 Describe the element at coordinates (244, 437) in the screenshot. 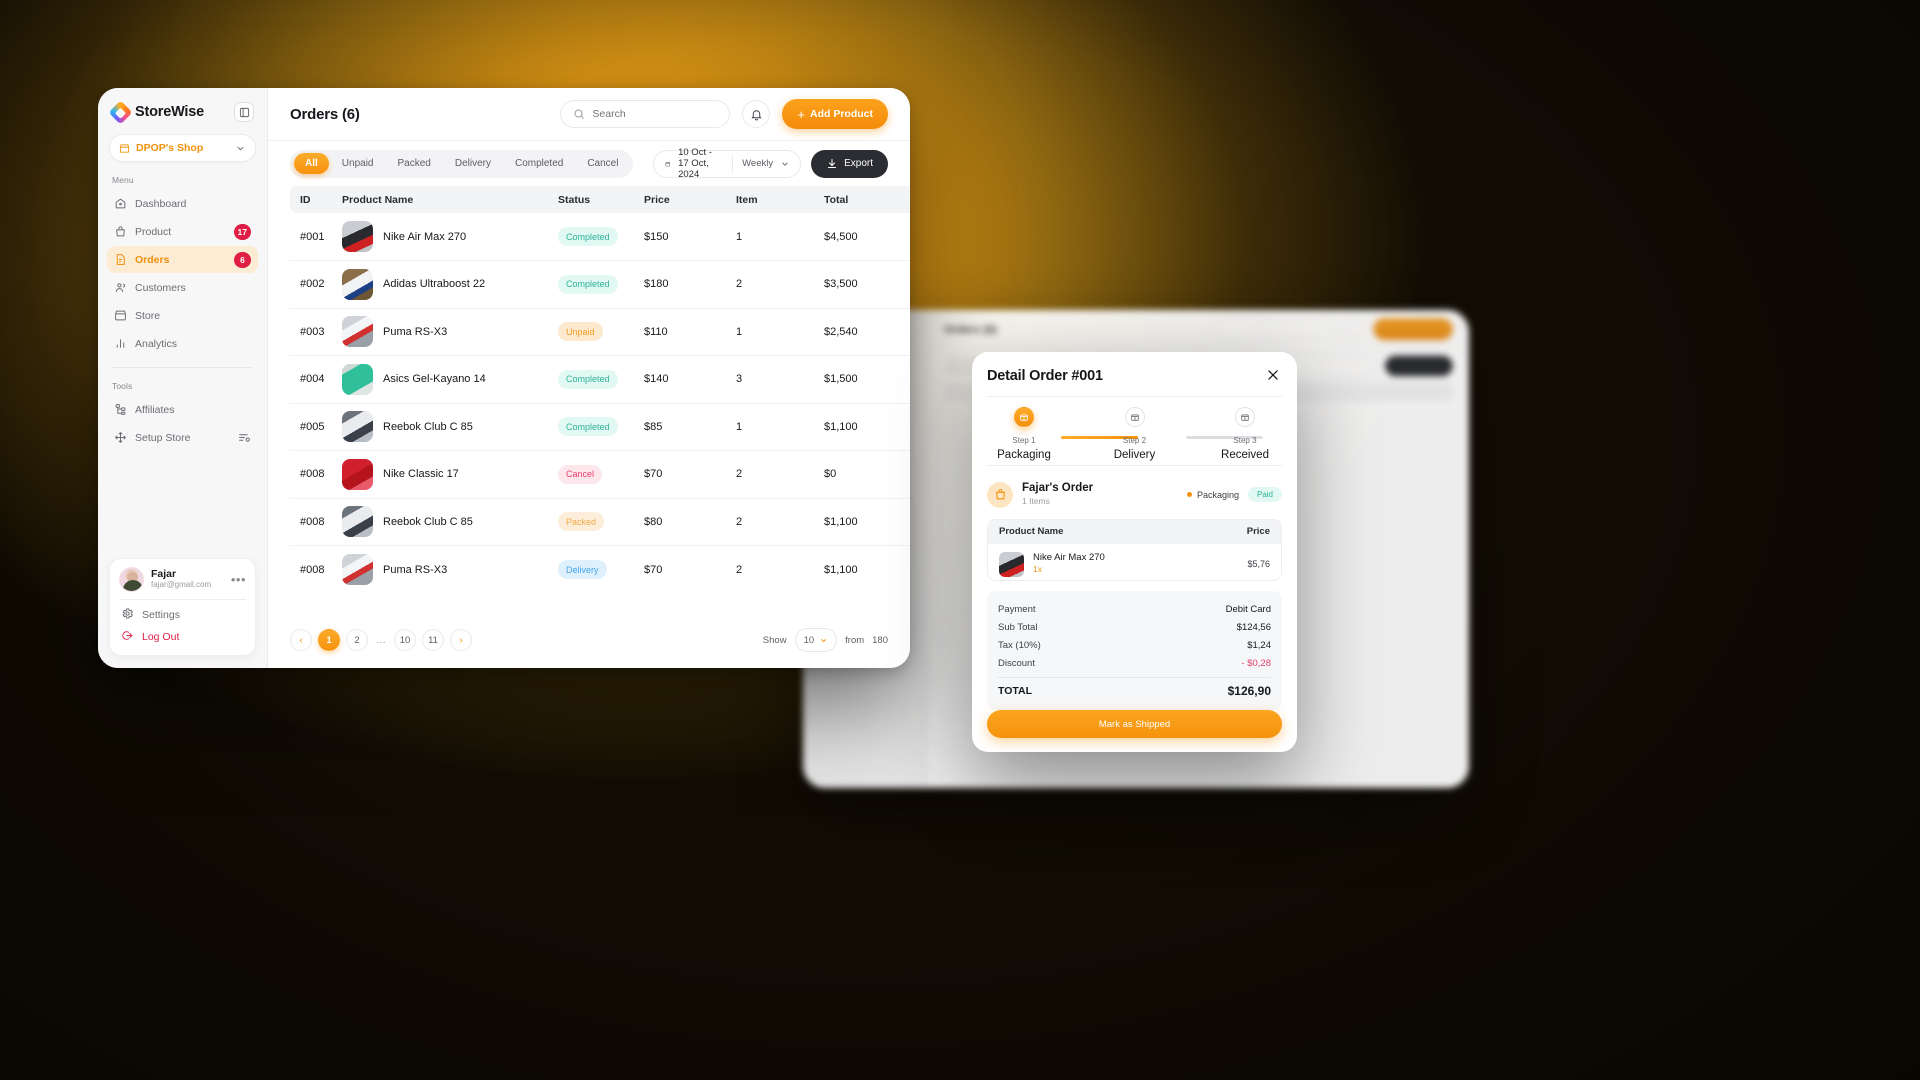

I see `setup-settings-icon` at that location.